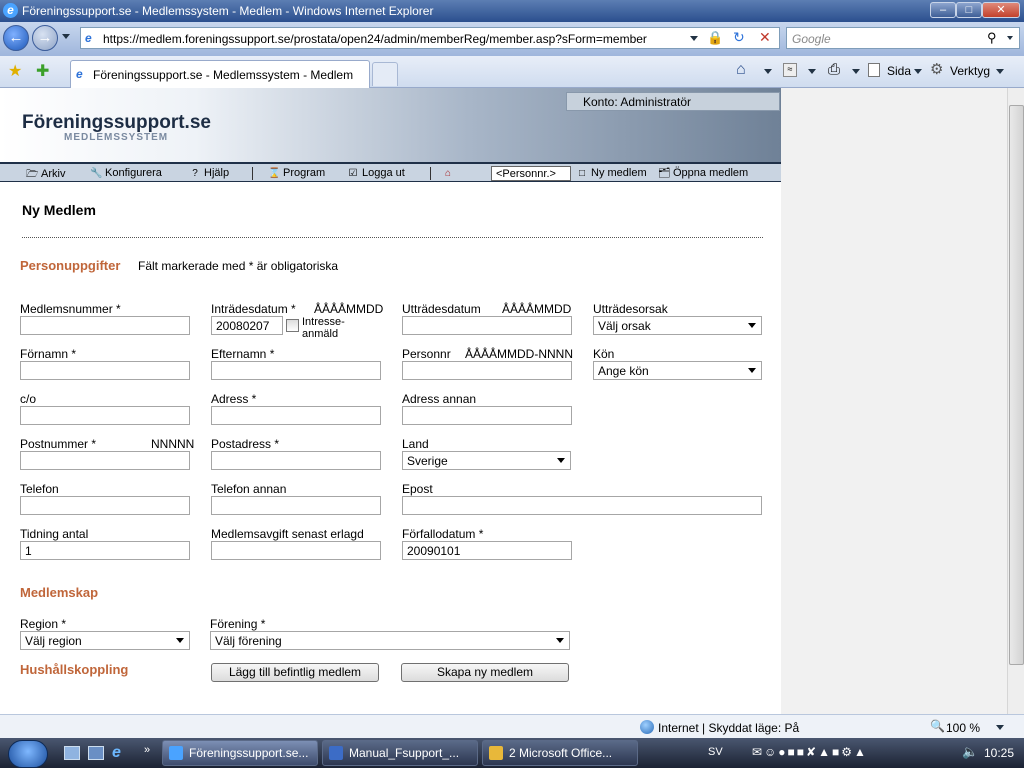 Image resolution: width=1024 pixels, height=768 pixels. Describe the element at coordinates (238, 624) in the screenshot. I see `association-label: Förening *` at that location.